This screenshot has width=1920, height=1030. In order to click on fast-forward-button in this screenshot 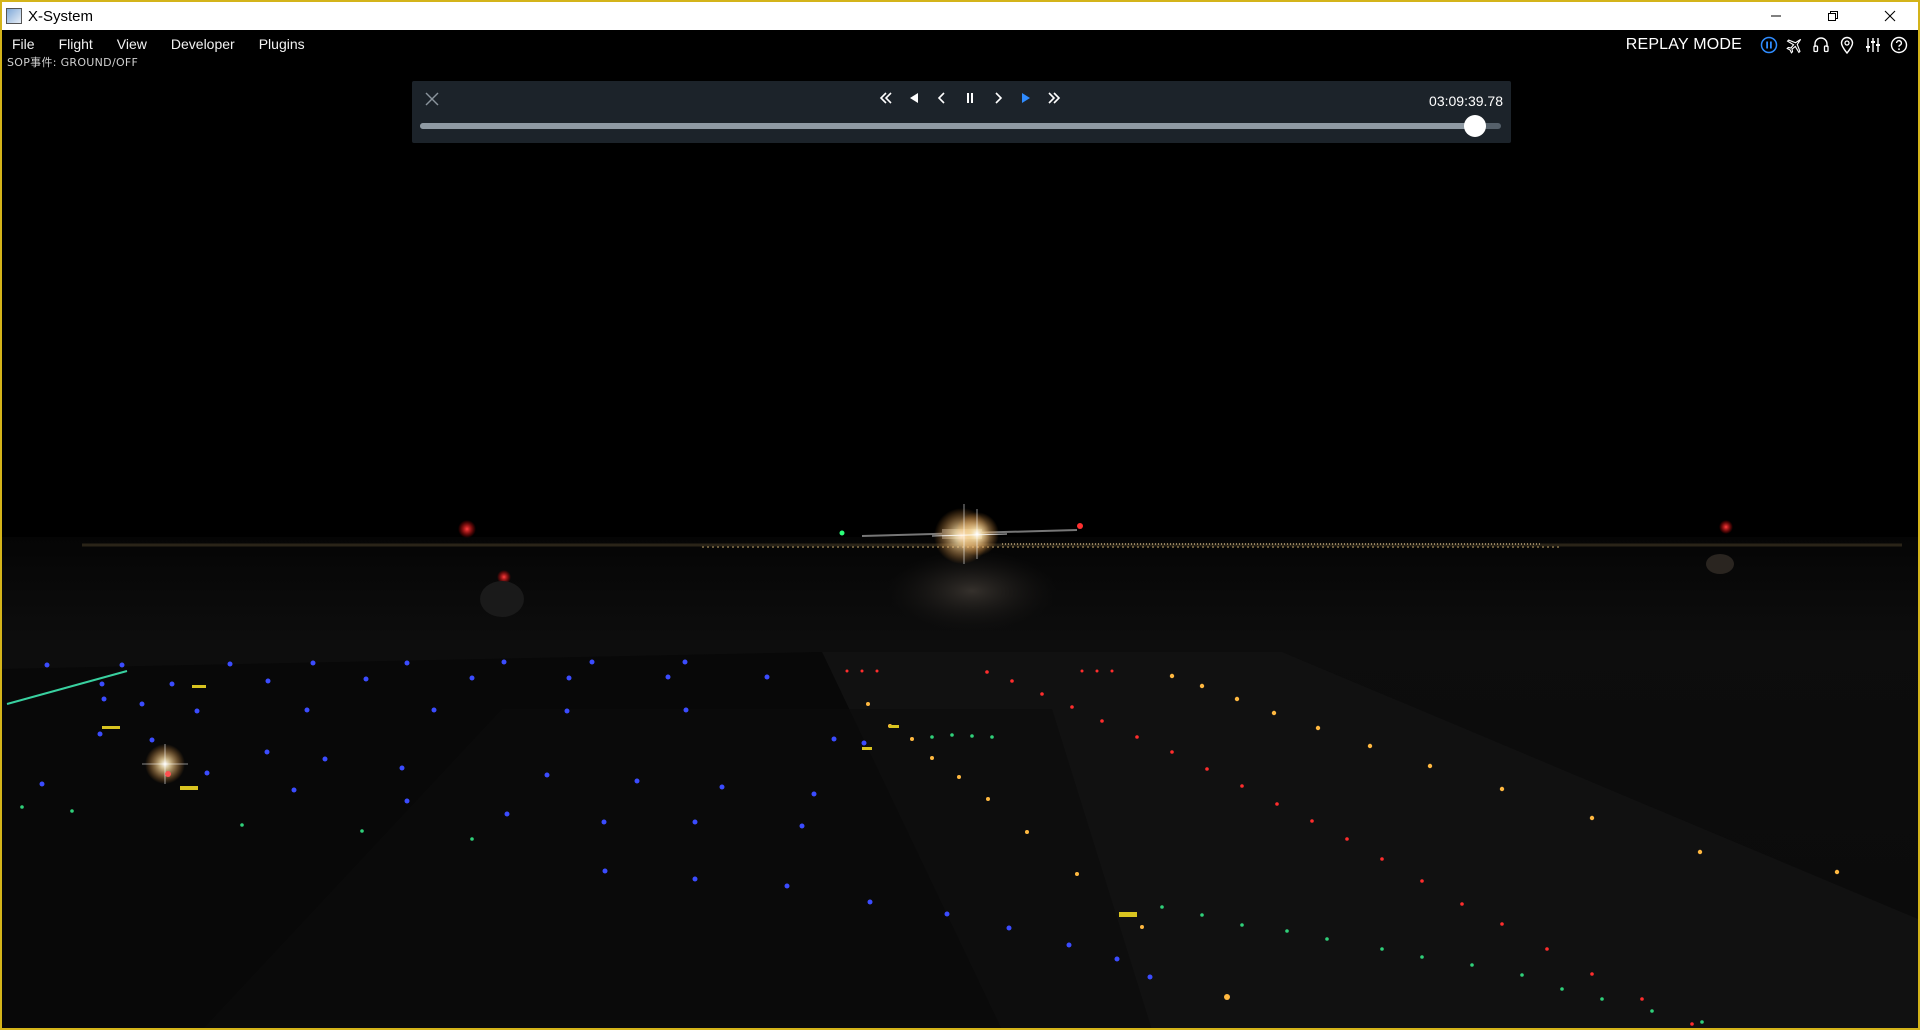, I will do `click(1054, 98)`.